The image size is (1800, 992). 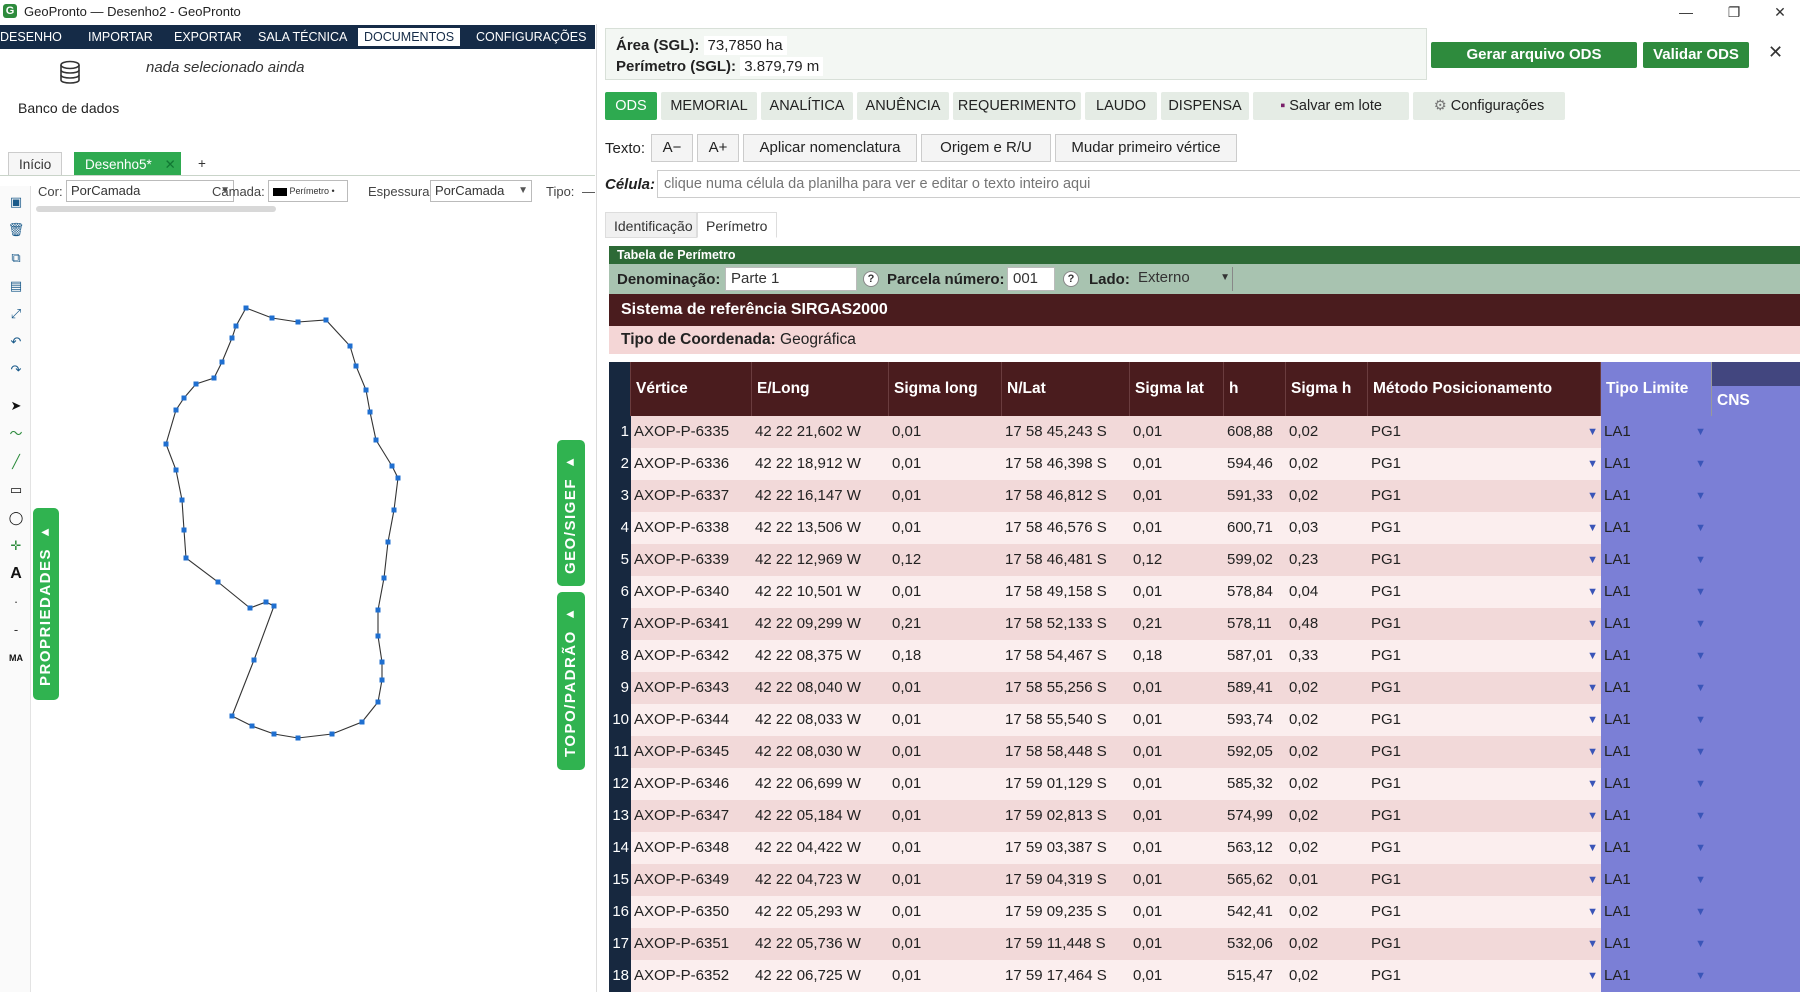 What do you see at coordinates (571, 513) in the screenshot?
I see `side-tab-geo-sigef: GEO/SIGEF ▸` at bounding box center [571, 513].